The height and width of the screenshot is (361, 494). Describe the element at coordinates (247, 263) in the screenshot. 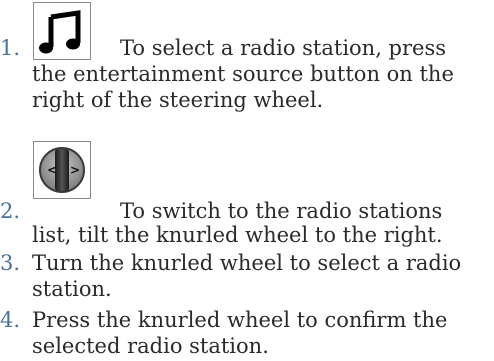

I see `step-text-line: Turn the knurled wheel to select a radio` at that location.